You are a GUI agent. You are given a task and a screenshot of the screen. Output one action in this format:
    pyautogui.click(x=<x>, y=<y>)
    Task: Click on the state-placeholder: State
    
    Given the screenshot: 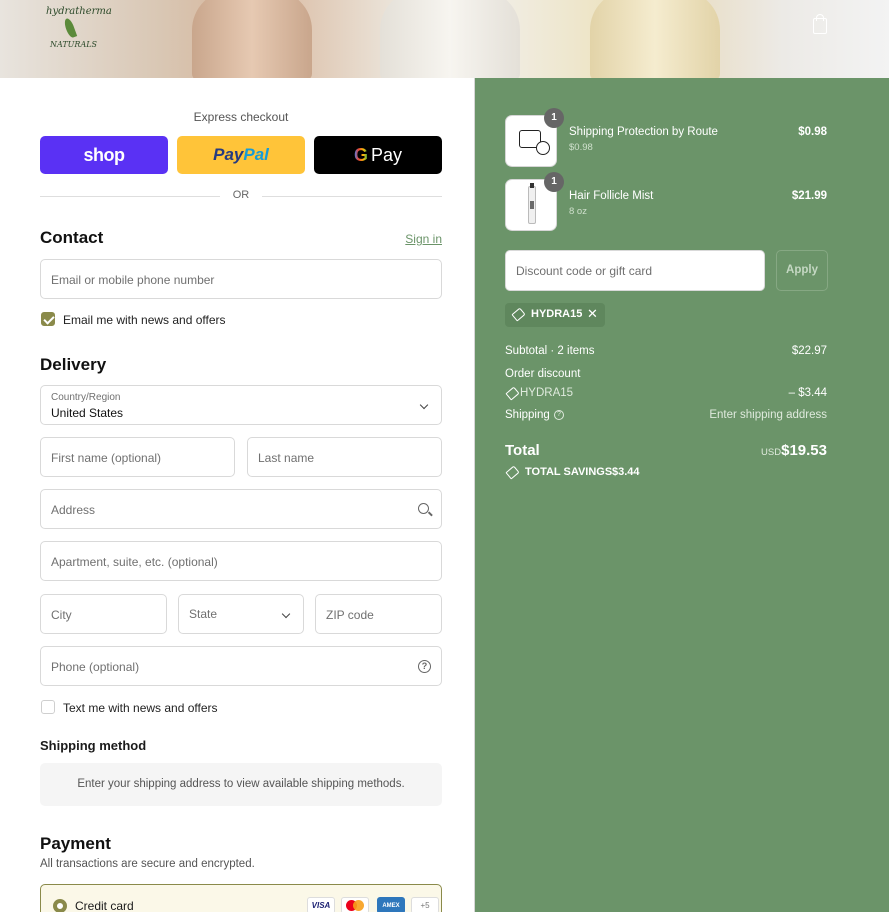 What is the action you would take?
    pyautogui.click(x=203, y=614)
    